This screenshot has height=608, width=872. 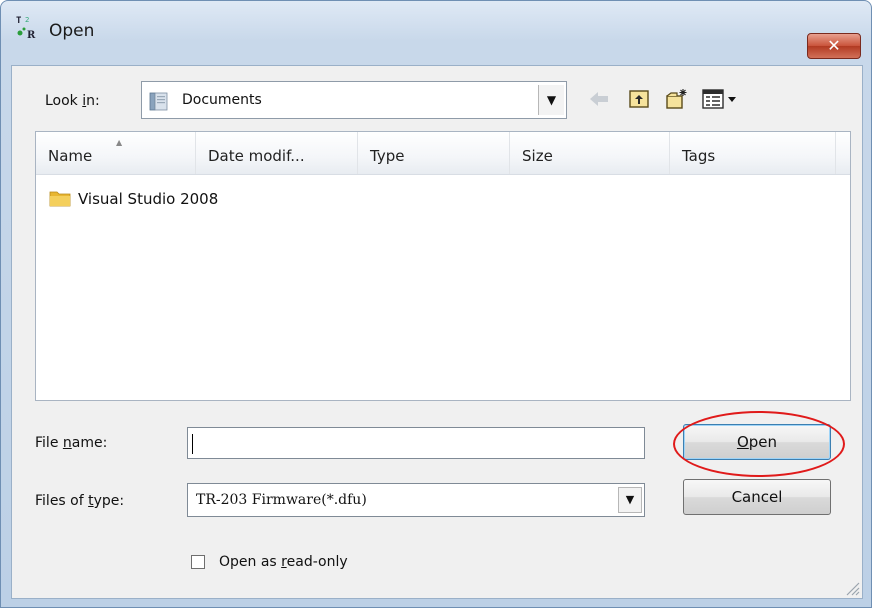 I want to click on column-type-label: Type, so click(x=387, y=156).